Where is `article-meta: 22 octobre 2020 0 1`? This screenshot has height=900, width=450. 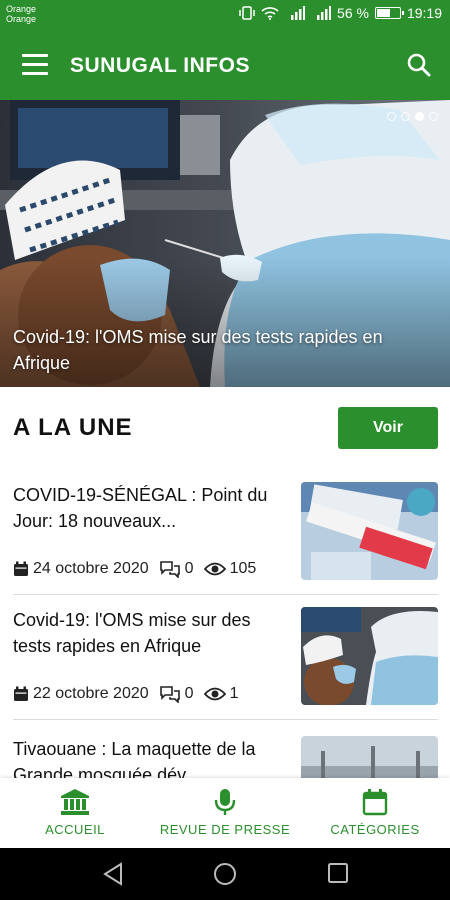 article-meta: 22 octobre 2020 0 1 is located at coordinates (130, 694).